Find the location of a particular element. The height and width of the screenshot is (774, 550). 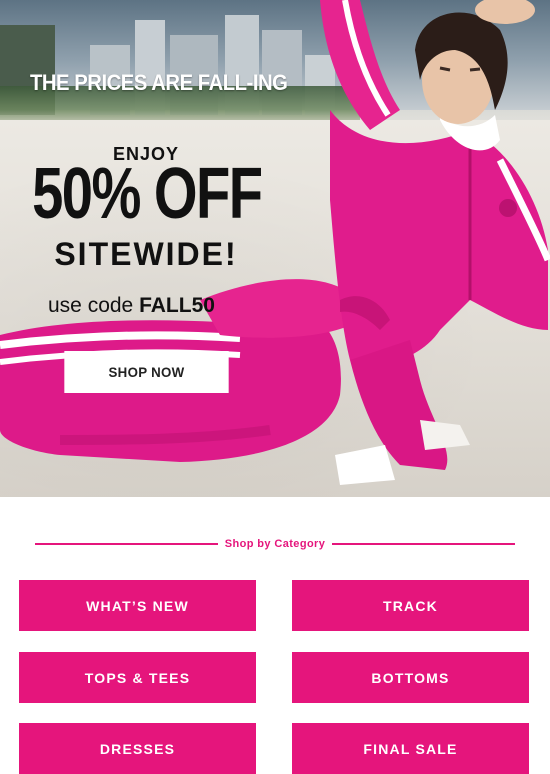

category-heading: Shop by Category is located at coordinates (275, 544).